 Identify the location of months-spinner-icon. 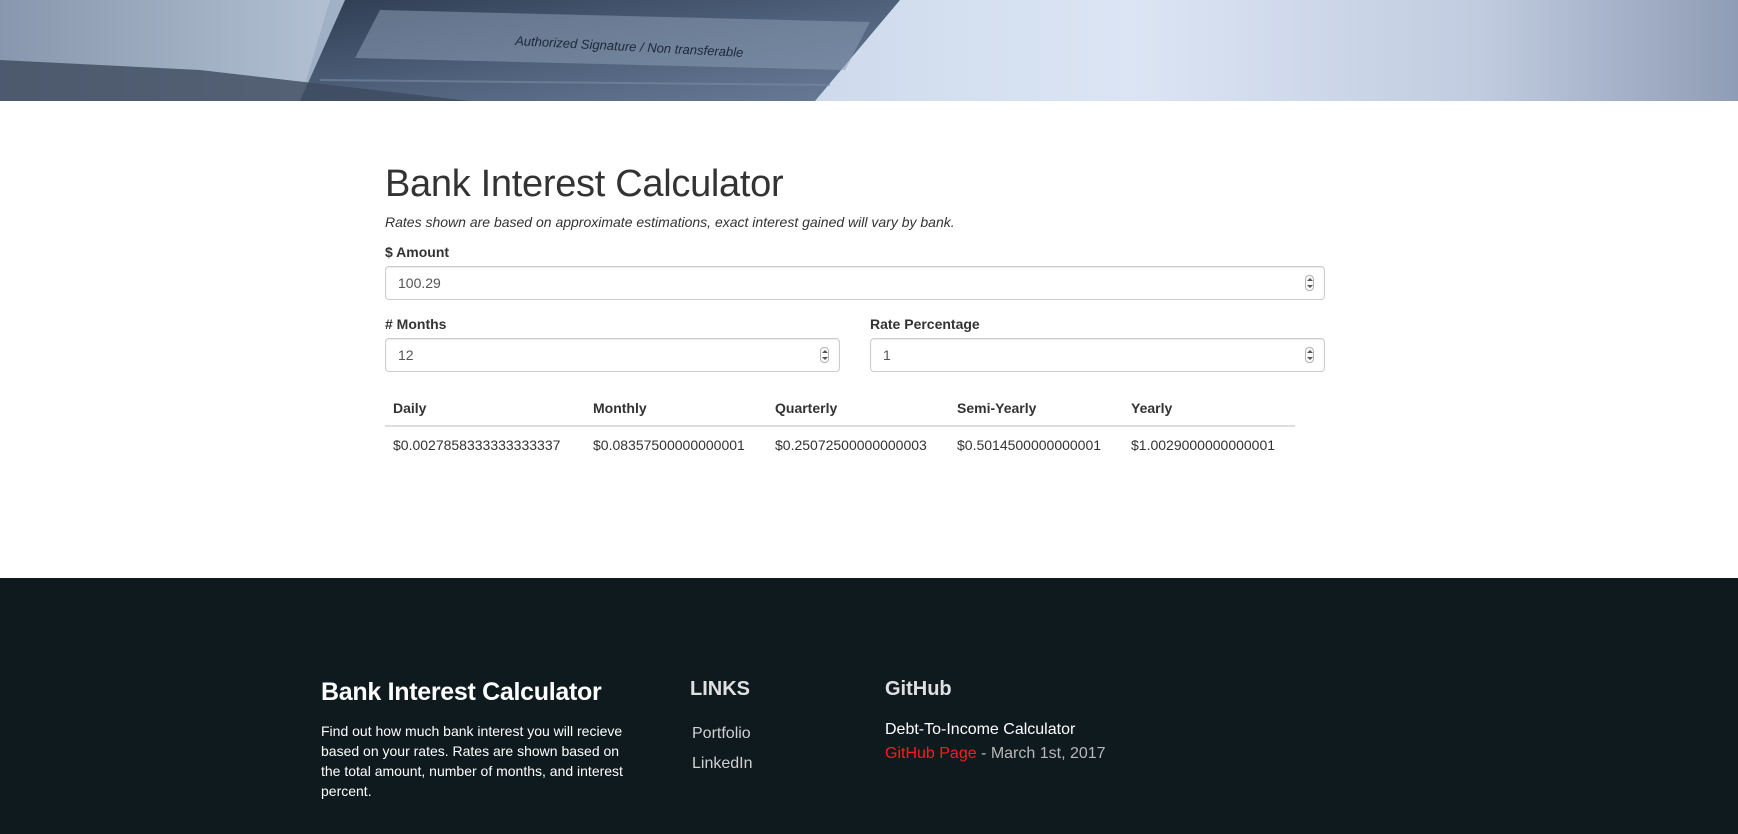
(824, 355).